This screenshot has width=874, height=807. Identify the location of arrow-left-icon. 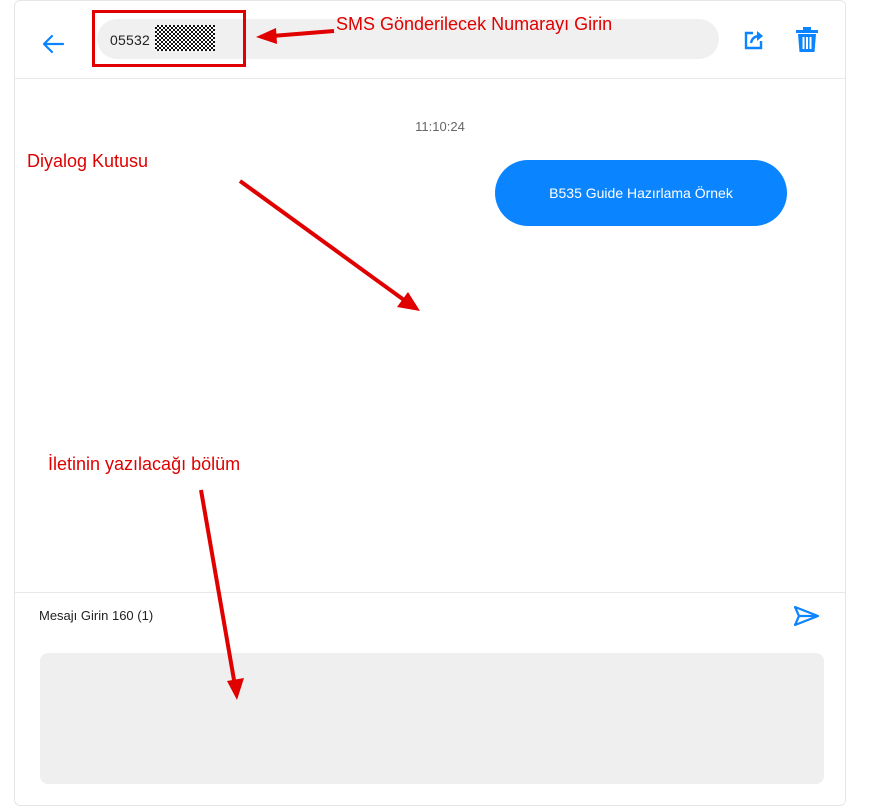
(53, 44).